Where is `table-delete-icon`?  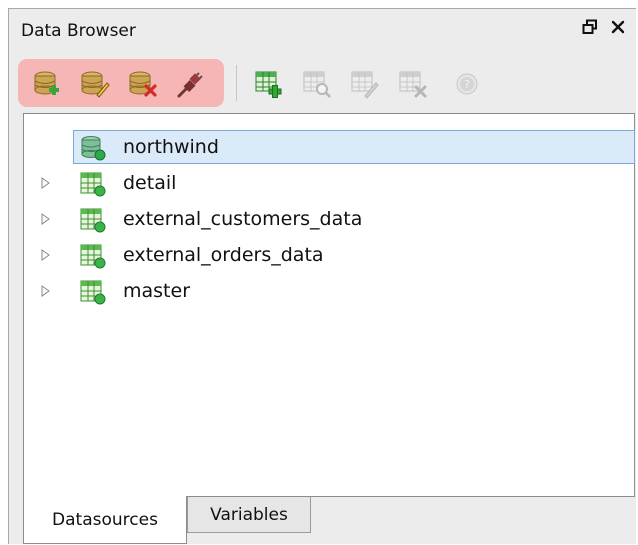 table-delete-icon is located at coordinates (413, 84).